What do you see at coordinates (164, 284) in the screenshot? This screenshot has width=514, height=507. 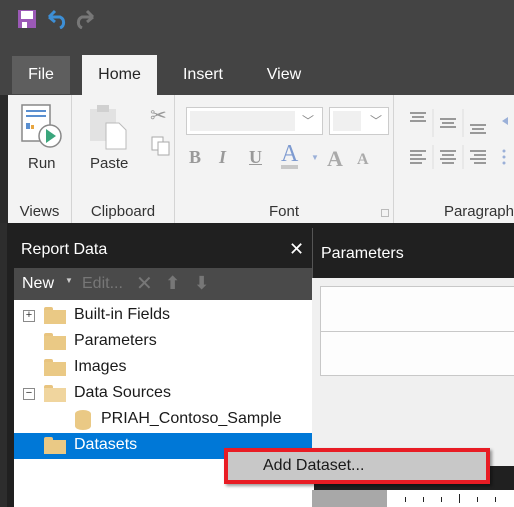 I see `report-data-toolbar: New ▼ Edit... ✕ ⬆ ⬇` at bounding box center [164, 284].